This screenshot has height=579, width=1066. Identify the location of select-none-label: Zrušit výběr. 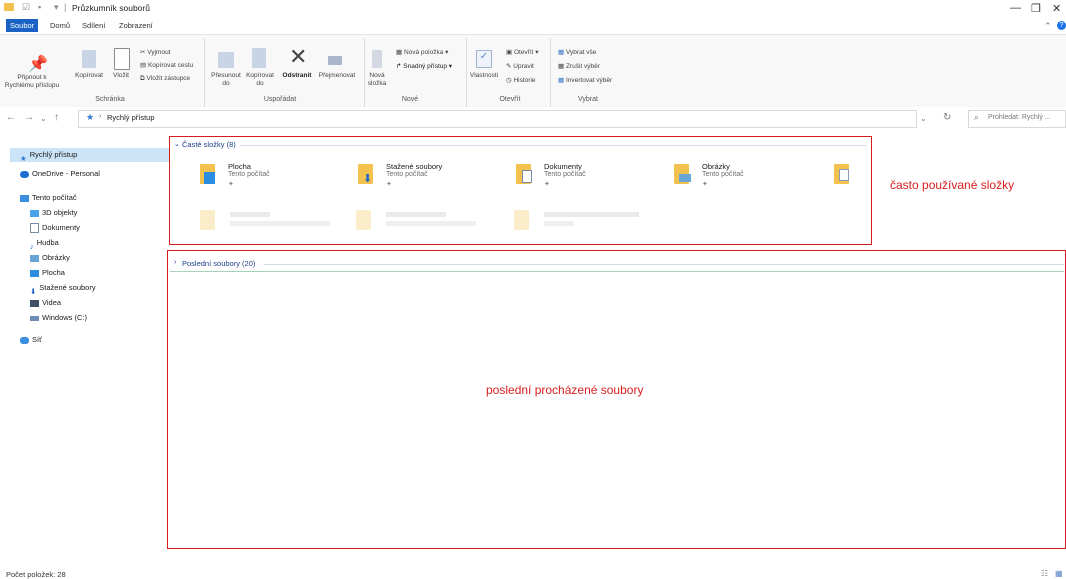
(582, 66).